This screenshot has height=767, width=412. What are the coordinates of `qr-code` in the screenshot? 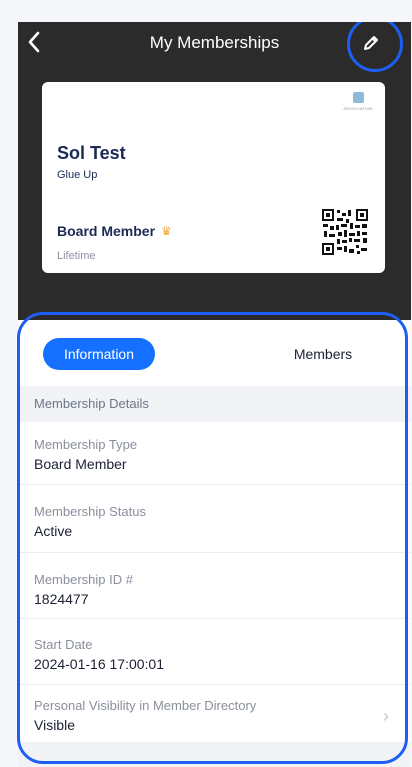 It's located at (345, 232).